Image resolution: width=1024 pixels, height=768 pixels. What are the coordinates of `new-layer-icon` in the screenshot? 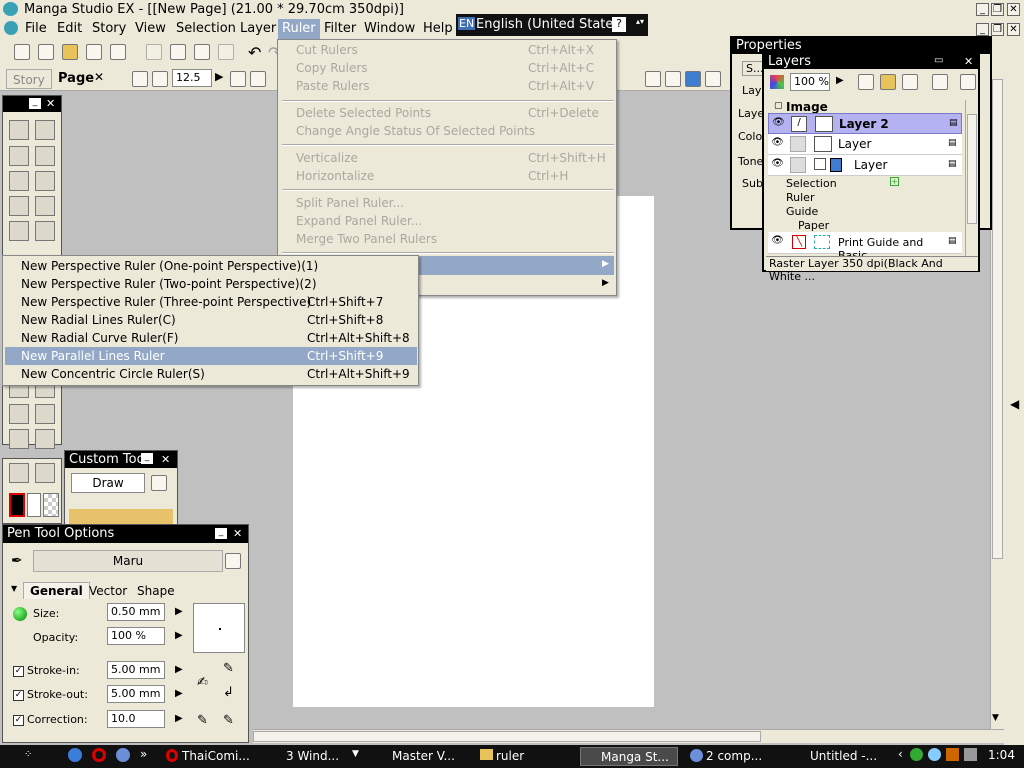 It's located at (866, 82).